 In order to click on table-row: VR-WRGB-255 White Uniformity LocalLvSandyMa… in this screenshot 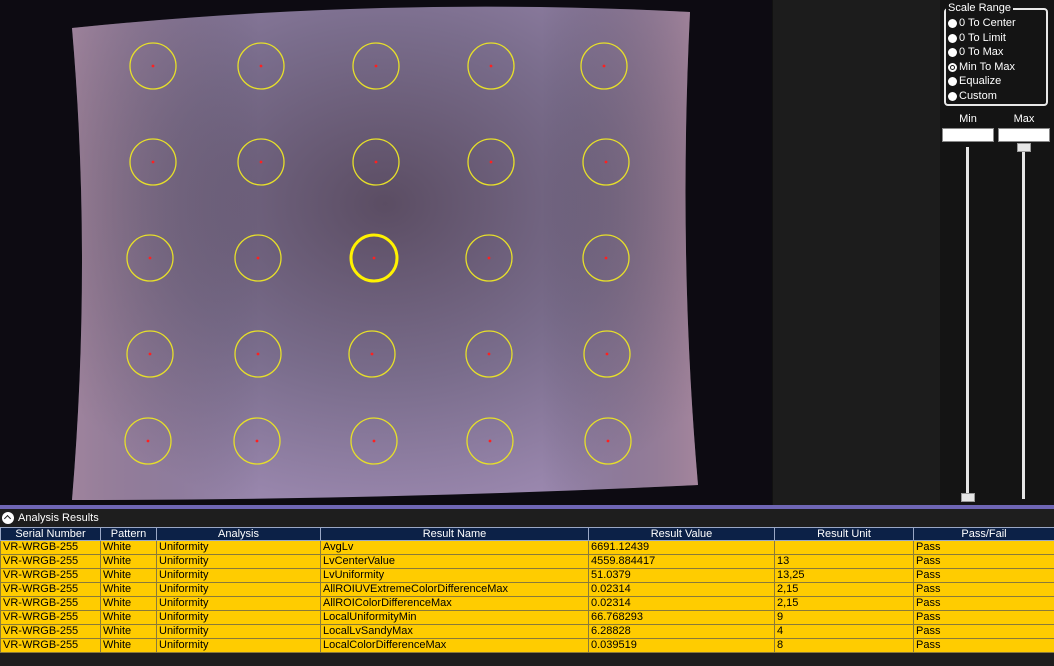, I will do `click(527, 631)`.